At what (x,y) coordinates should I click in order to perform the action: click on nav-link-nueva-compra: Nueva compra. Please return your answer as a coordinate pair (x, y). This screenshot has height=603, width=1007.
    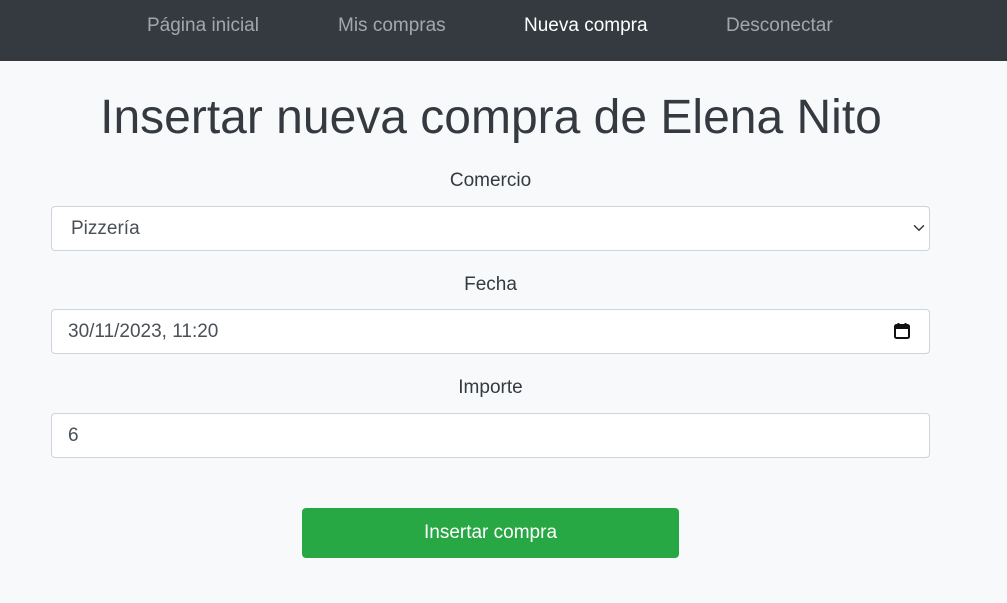
    Looking at the image, I should click on (586, 26).